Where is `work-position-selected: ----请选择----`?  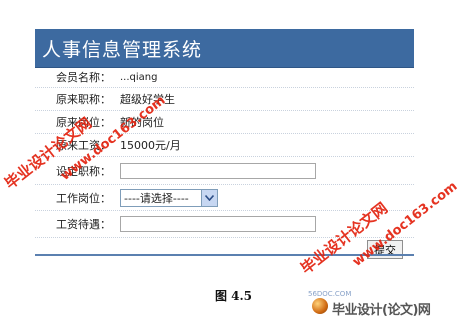 work-position-selected: ----请选择---- is located at coordinates (156, 198).